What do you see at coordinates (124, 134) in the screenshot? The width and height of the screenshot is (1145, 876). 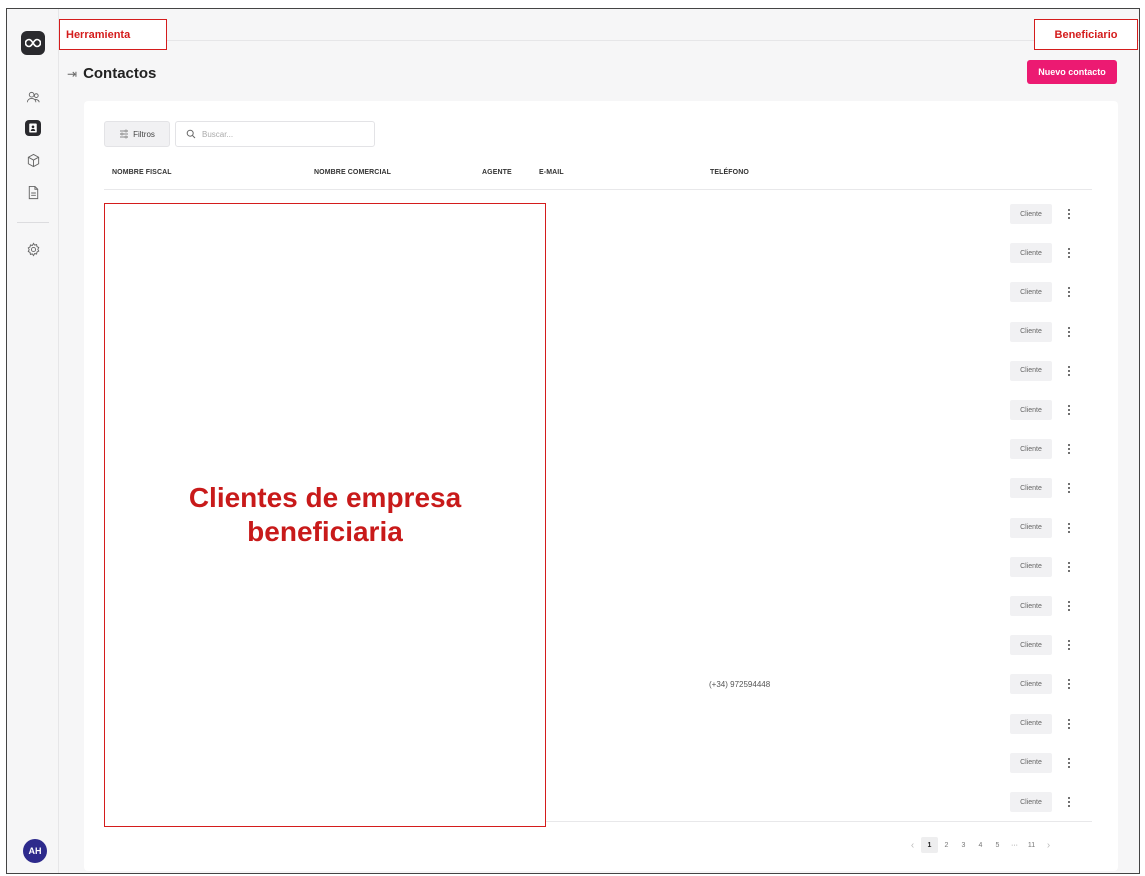 I see `filter-sliders-icon` at bounding box center [124, 134].